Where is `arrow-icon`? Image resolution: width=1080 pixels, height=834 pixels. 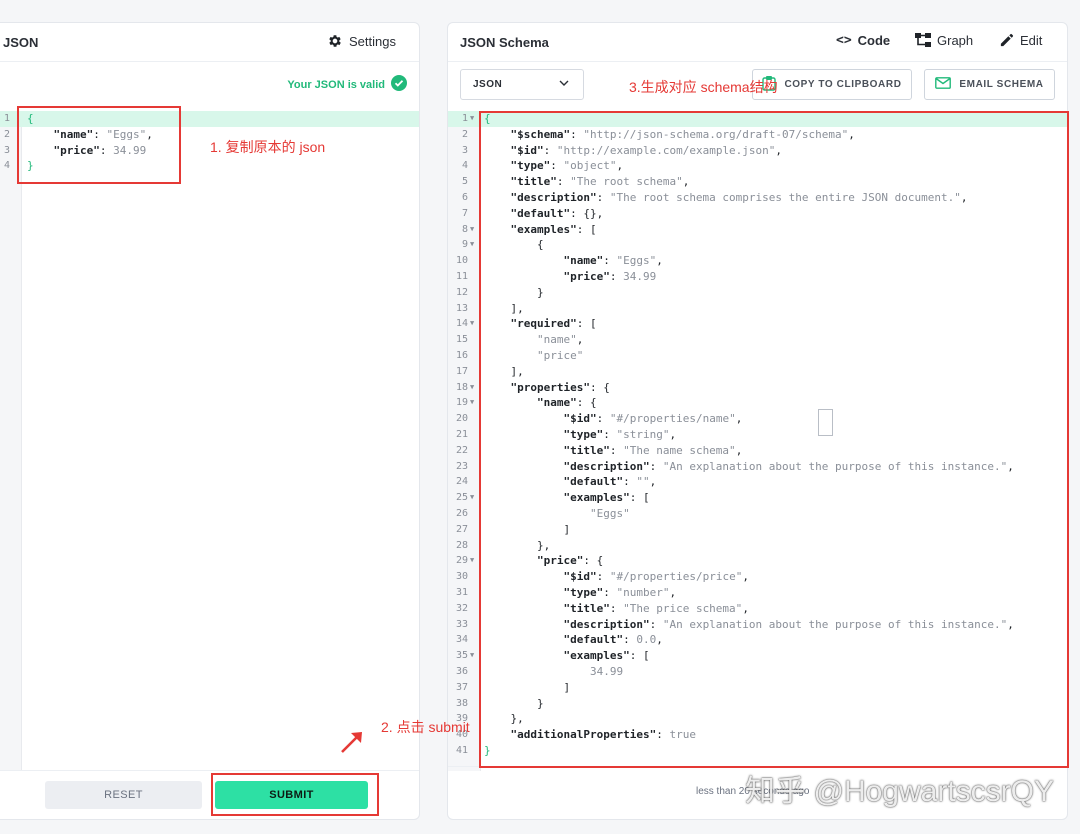
arrow-icon is located at coordinates (351, 742).